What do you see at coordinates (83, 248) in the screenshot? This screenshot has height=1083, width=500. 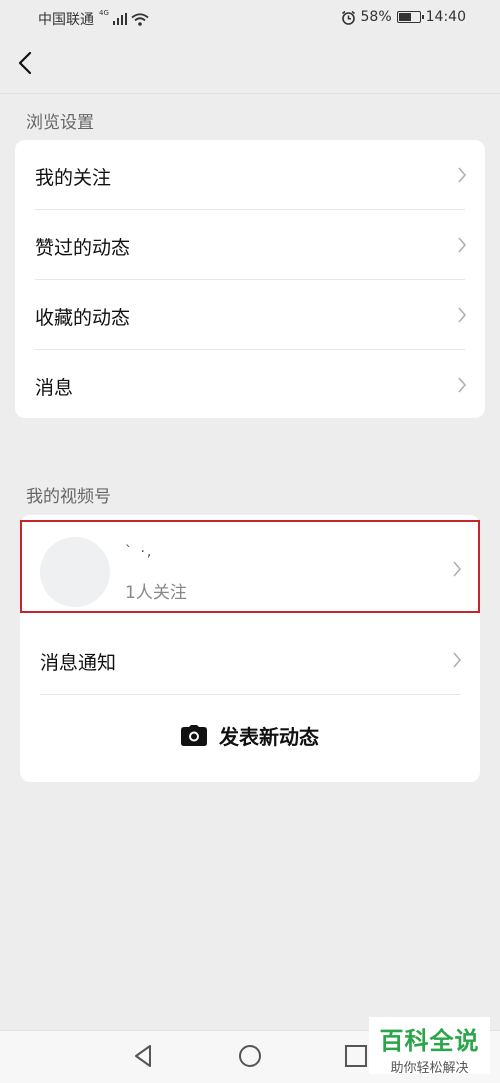 I see `menu-item-label: 赞过的动态` at bounding box center [83, 248].